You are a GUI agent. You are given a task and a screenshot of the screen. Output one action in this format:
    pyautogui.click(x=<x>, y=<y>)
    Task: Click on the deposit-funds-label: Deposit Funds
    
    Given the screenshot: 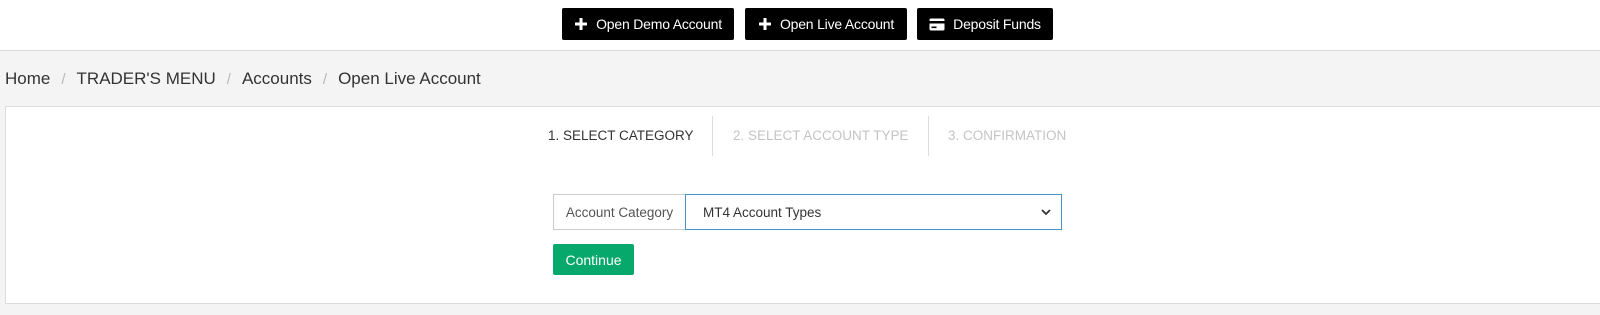 What is the action you would take?
    pyautogui.click(x=997, y=24)
    